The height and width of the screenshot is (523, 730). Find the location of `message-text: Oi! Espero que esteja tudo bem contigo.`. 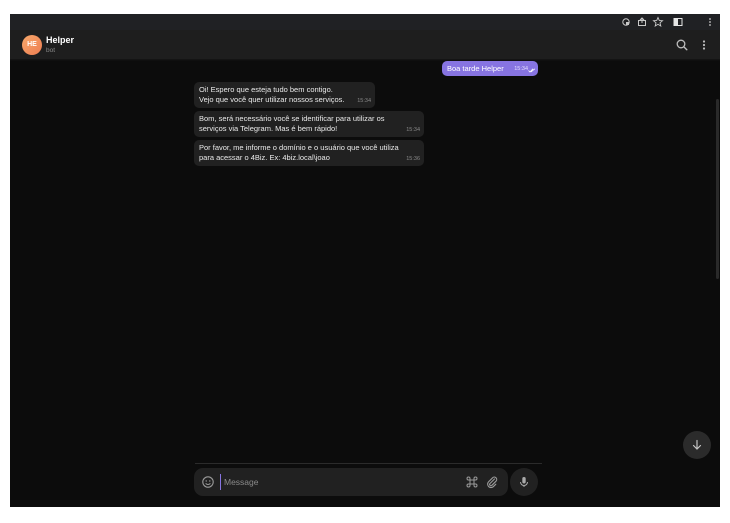

message-text: Oi! Espero que esteja tudo bem contigo. is located at coordinates (266, 89).